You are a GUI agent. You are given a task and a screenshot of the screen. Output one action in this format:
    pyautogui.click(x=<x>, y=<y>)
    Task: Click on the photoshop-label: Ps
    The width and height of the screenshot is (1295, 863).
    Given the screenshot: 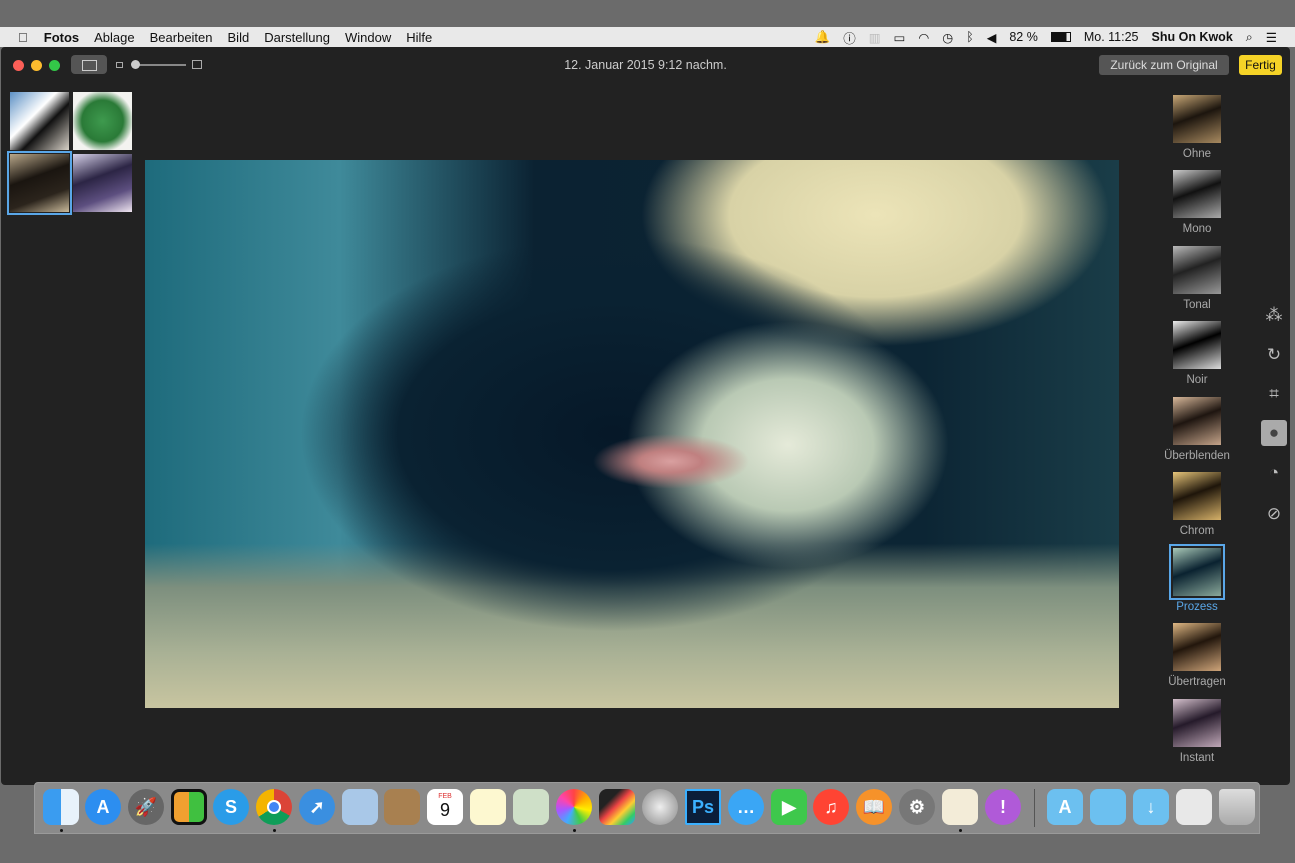 What is the action you would take?
    pyautogui.click(x=703, y=806)
    